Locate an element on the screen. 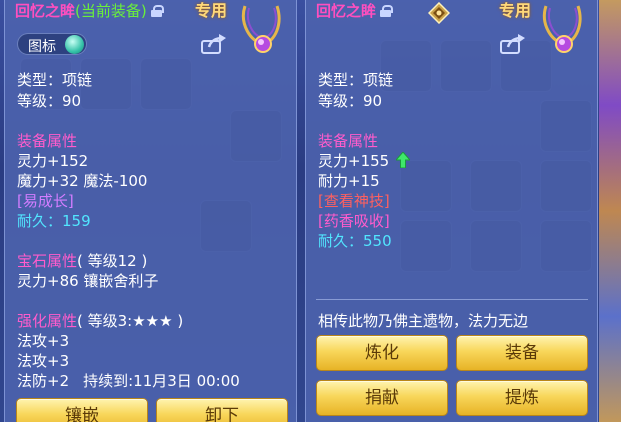 The width and height of the screenshot is (621, 422). item-title: 回忆之眸 is located at coordinates (355, 11).